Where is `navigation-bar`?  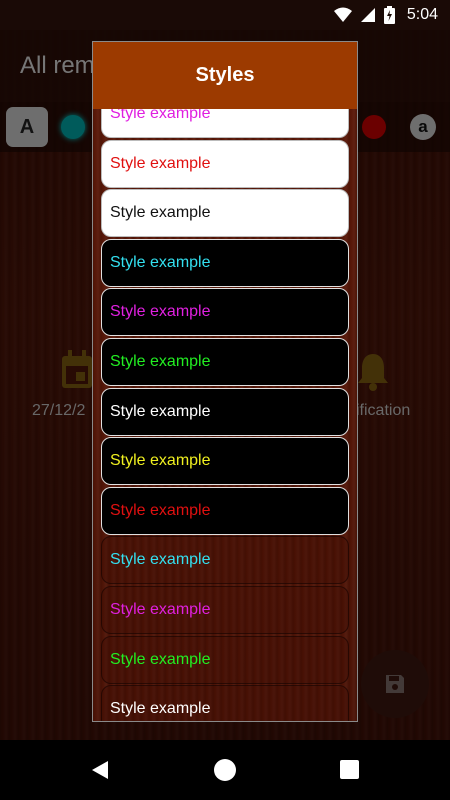
navigation-bar is located at coordinates (225, 770).